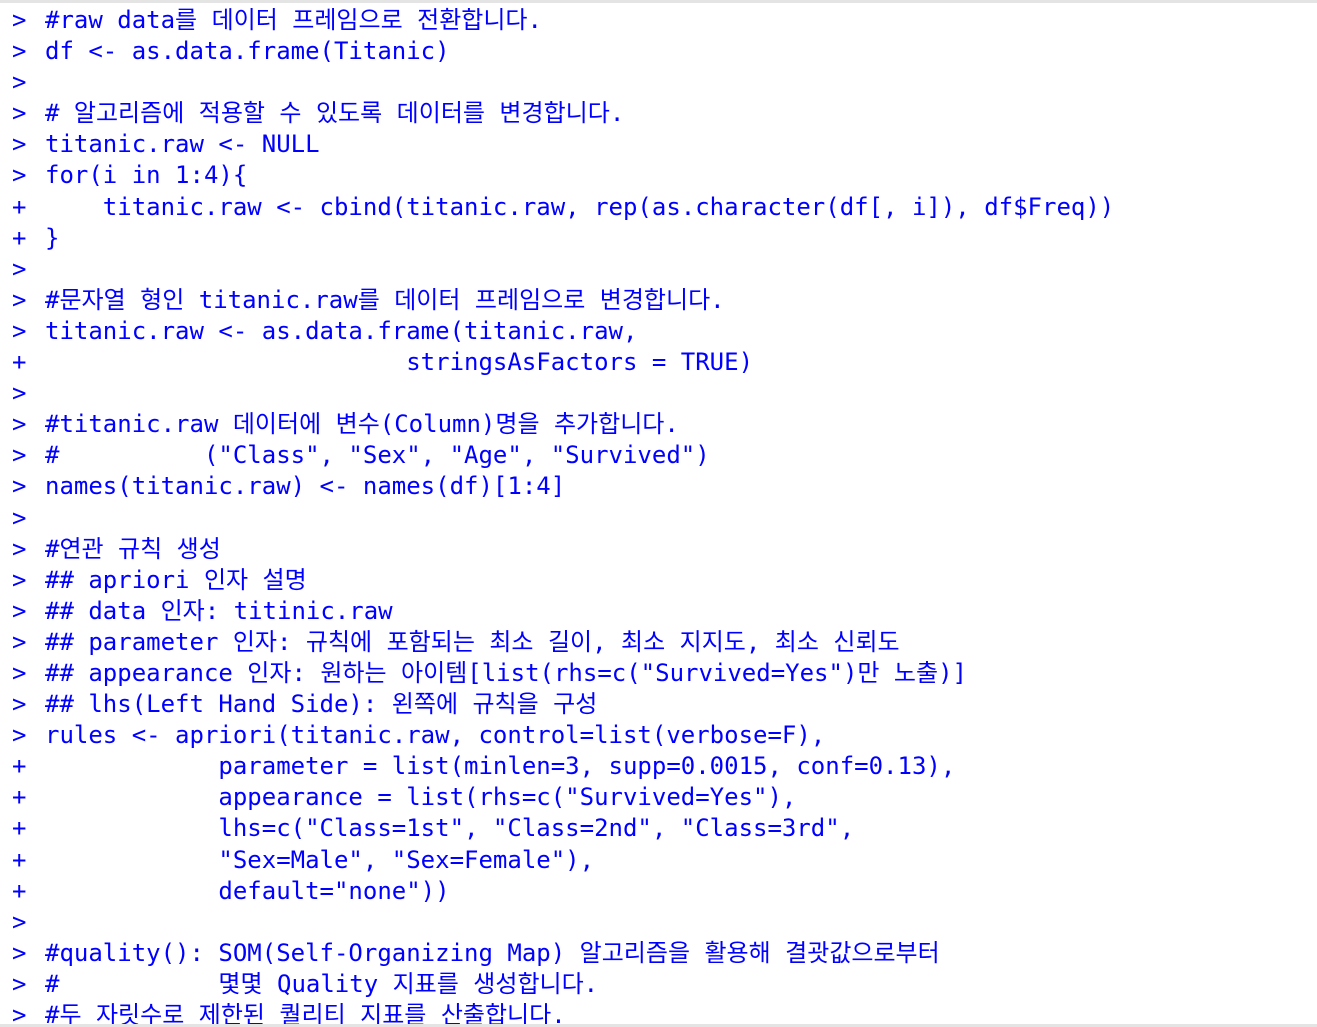 This screenshot has width=1317, height=1027. I want to click on code-text: ## data 인자: titinic.raw, so click(219, 610).